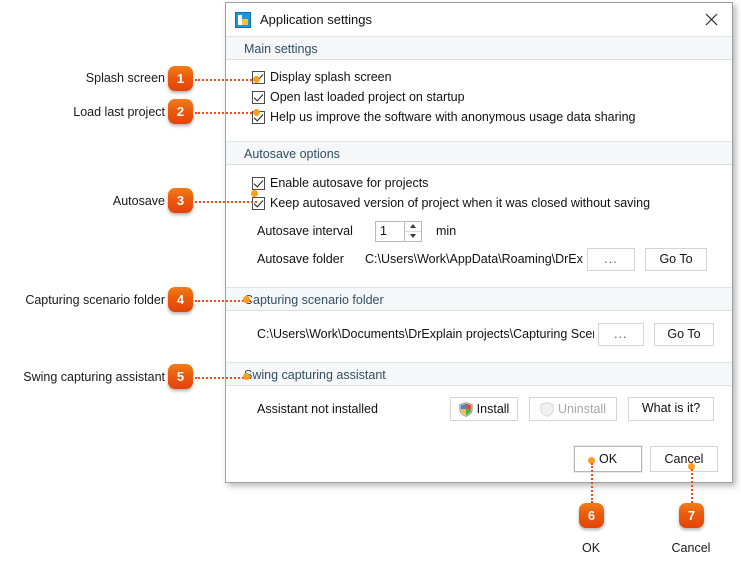  What do you see at coordinates (591, 548) in the screenshot?
I see `callout-label-6: OK` at bounding box center [591, 548].